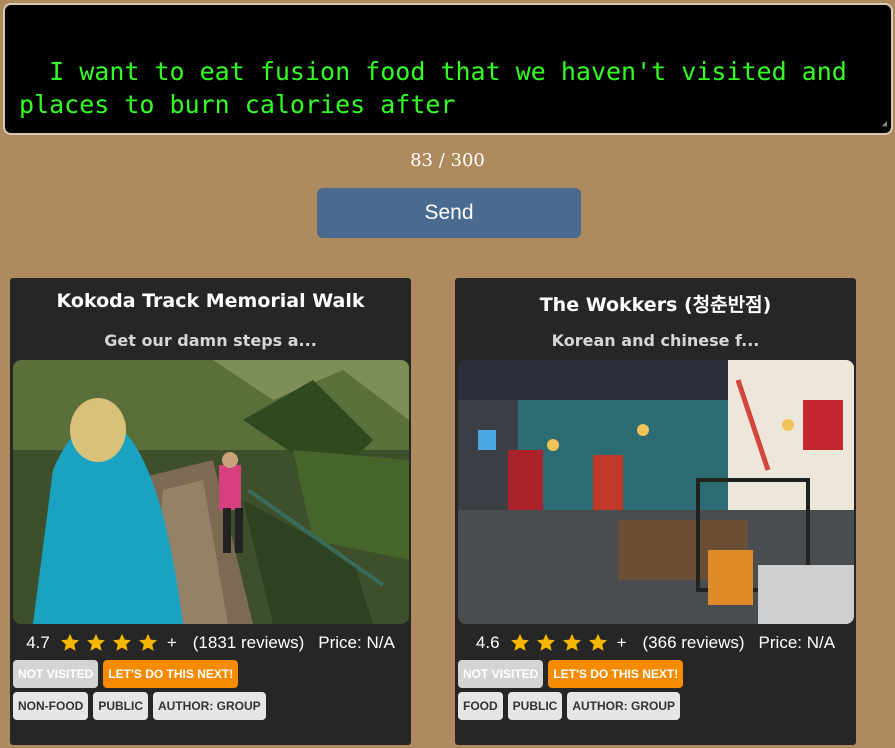  Describe the element at coordinates (882, 124) in the screenshot. I see `resize-grip-icon: ◢` at that location.